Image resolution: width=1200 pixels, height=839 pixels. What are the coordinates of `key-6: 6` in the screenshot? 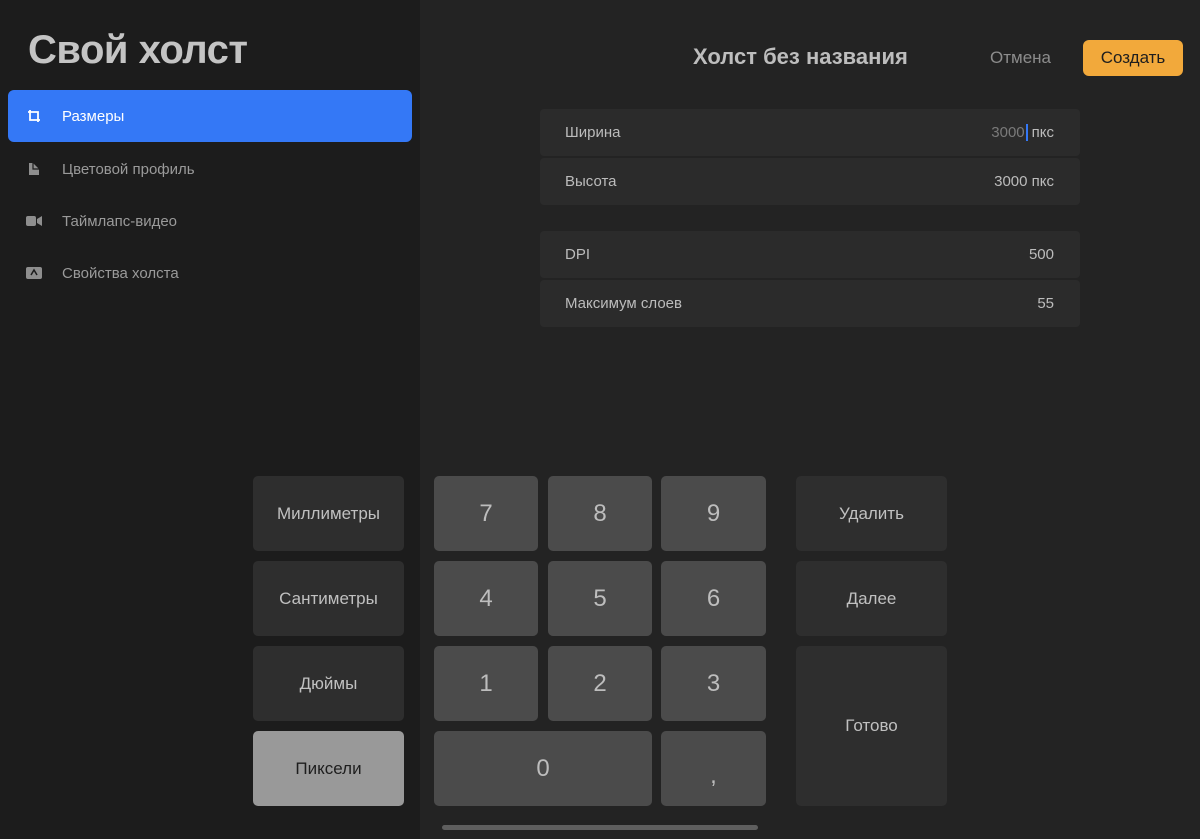 It's located at (713, 598).